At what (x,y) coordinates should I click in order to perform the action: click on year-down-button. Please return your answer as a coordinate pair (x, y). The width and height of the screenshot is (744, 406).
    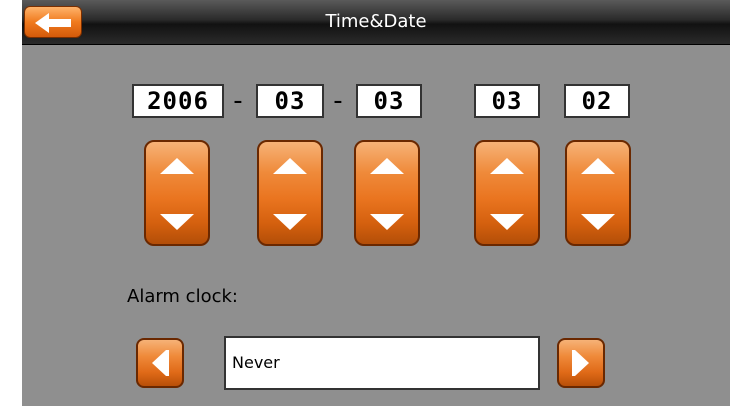
    Looking at the image, I should click on (177, 217).